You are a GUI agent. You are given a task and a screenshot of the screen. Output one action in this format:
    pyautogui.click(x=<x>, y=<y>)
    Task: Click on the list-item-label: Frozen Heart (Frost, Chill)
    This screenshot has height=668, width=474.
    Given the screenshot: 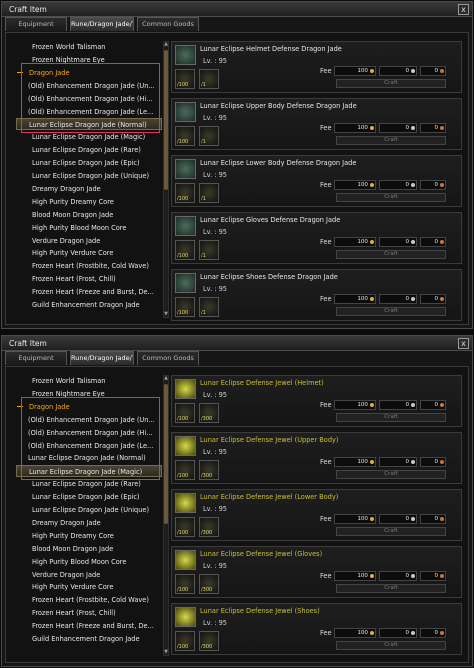 What is the action you would take?
    pyautogui.click(x=74, y=279)
    